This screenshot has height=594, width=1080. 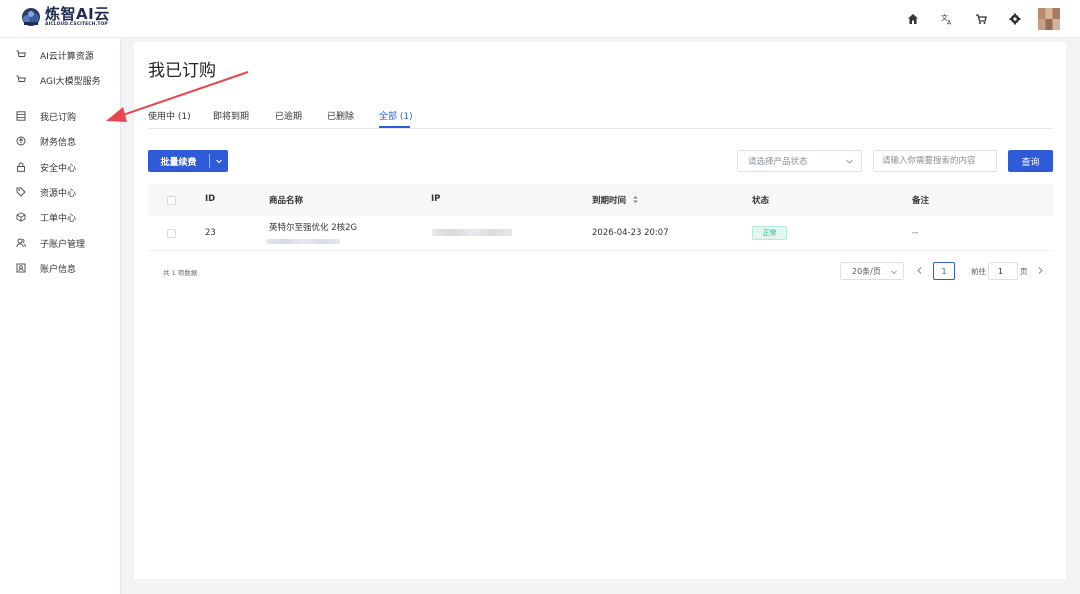 What do you see at coordinates (921, 201) in the screenshot?
I see `column-header-note: 备注` at bounding box center [921, 201].